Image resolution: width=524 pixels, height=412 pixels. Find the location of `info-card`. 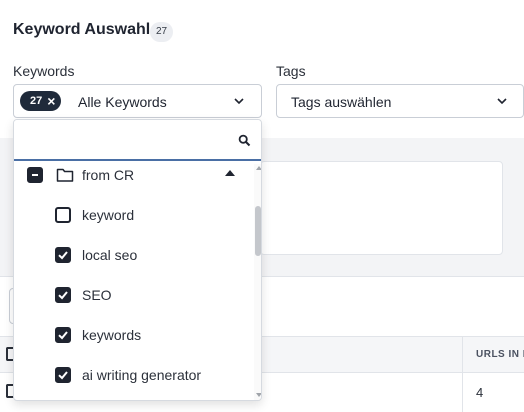

info-card is located at coordinates (381, 208).